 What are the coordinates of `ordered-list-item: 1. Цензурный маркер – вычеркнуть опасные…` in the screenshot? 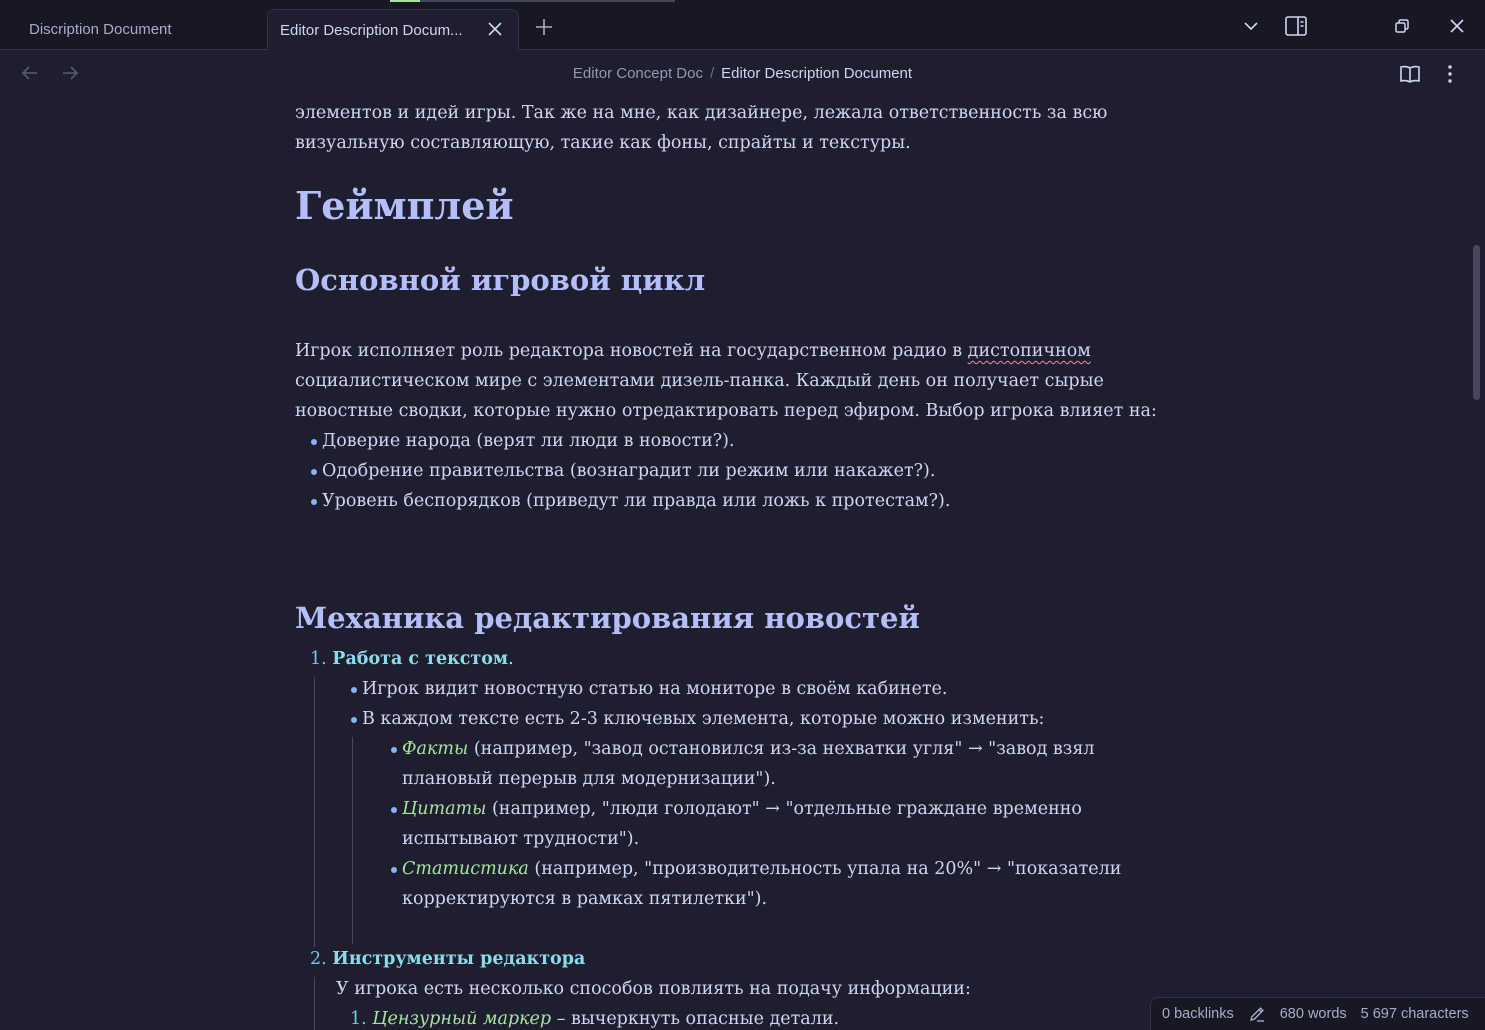 It's located at (595, 1019).